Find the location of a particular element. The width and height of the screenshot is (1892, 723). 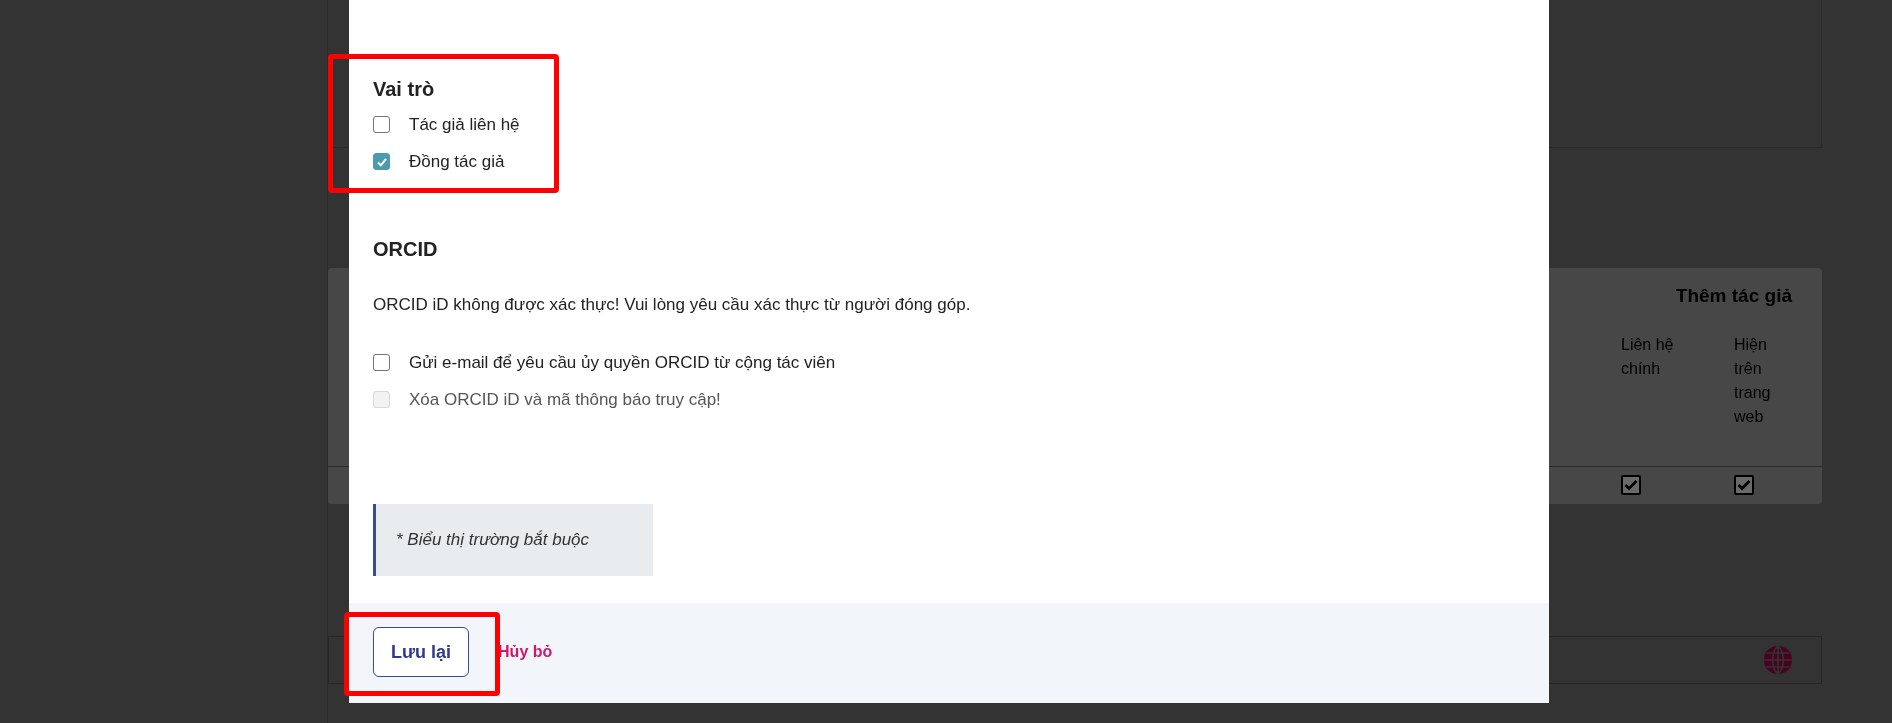

required-note: * Biểu thị trường bắt buộc is located at coordinates (493, 540).